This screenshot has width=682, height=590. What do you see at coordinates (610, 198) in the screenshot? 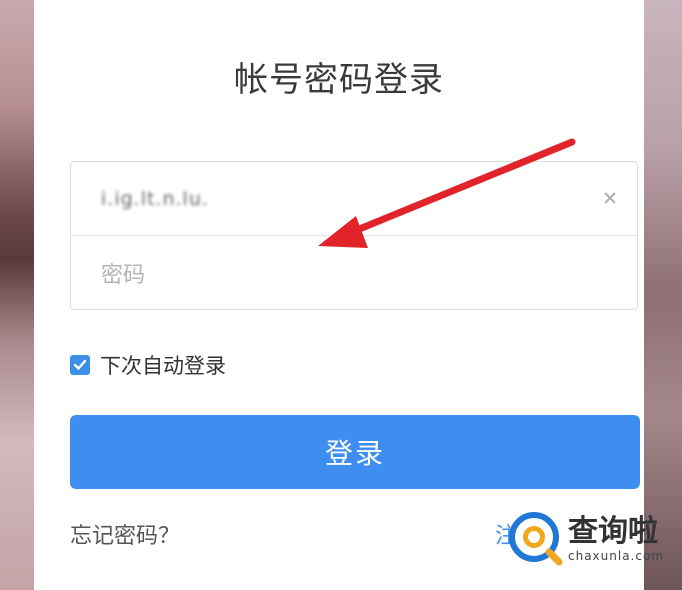
I see `close-icon` at bounding box center [610, 198].